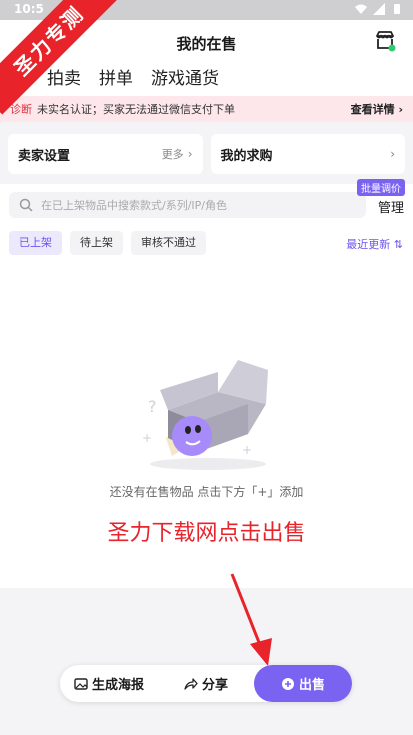 Image resolution: width=413 pixels, height=735 pixels. Describe the element at coordinates (377, 109) in the screenshot. I see `view-details-link: 查看详情 ›` at that location.